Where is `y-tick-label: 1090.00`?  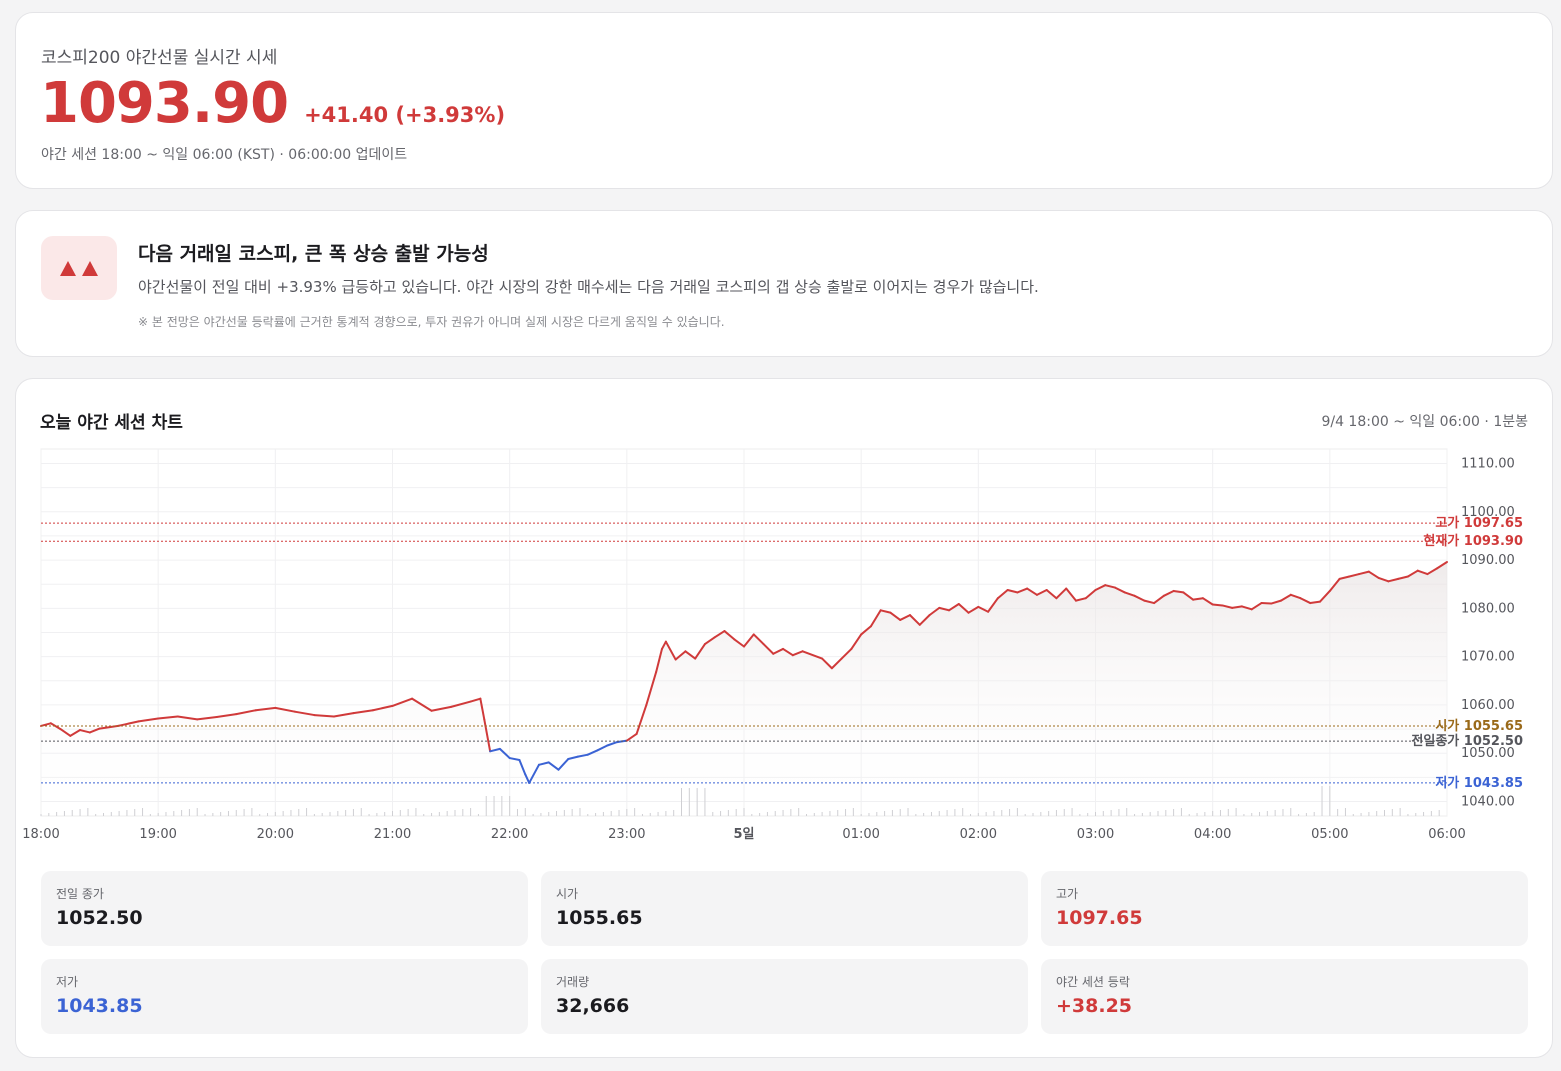
y-tick-label: 1090.00 is located at coordinates (1488, 560).